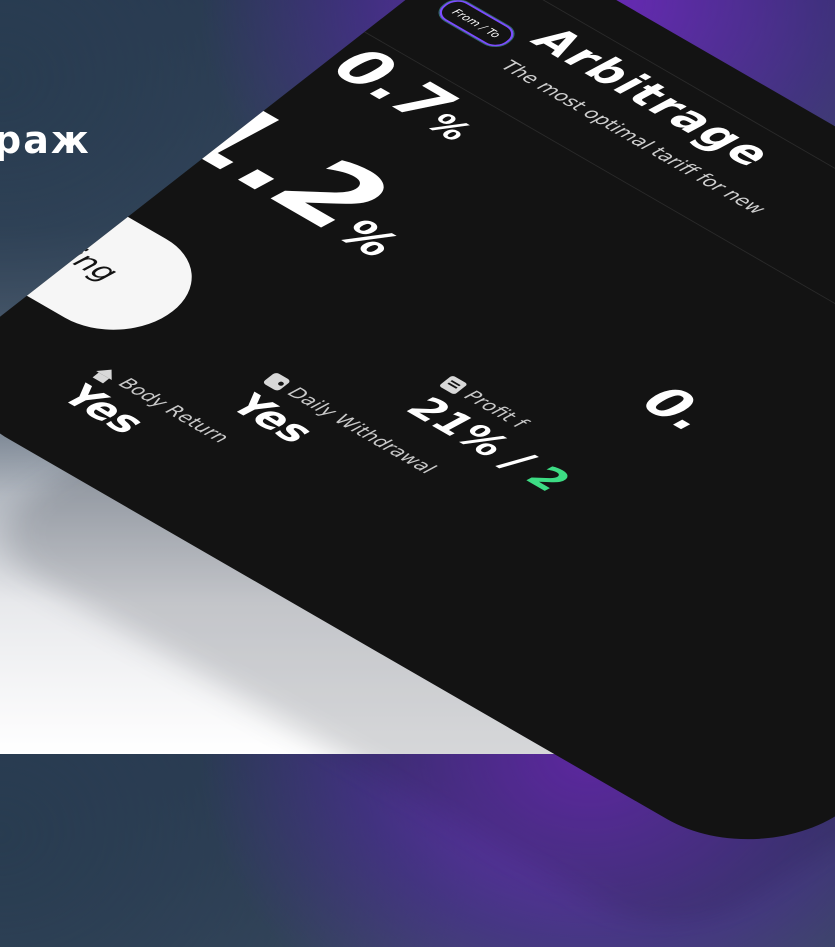 This screenshot has height=947, width=835. Describe the element at coordinates (143, 418) in the screenshot. I see `body-return-stat: Body Return Yes` at that location.